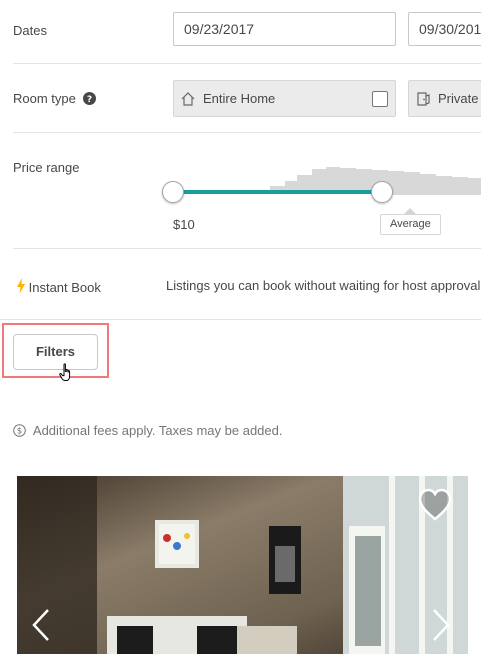  I want to click on question-circle-icon: ?, so click(89, 100).